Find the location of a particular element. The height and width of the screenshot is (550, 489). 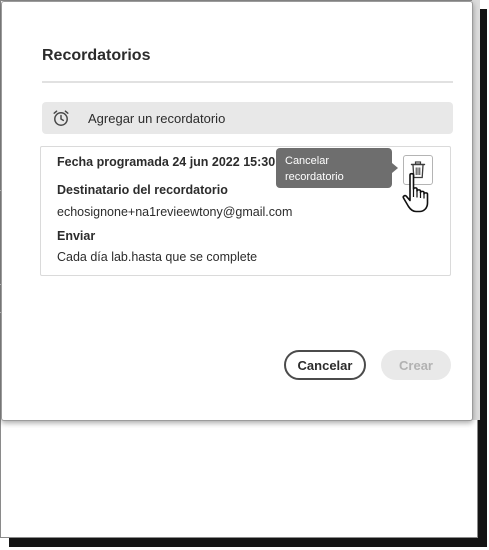

tooltip-line: recordatorio is located at coordinates (314, 177).